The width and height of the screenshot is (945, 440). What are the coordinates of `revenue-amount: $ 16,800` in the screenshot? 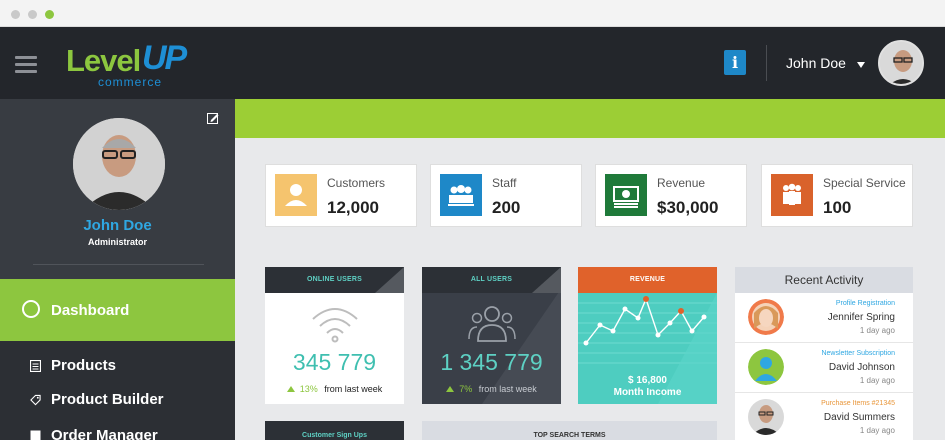 It's located at (647, 380).